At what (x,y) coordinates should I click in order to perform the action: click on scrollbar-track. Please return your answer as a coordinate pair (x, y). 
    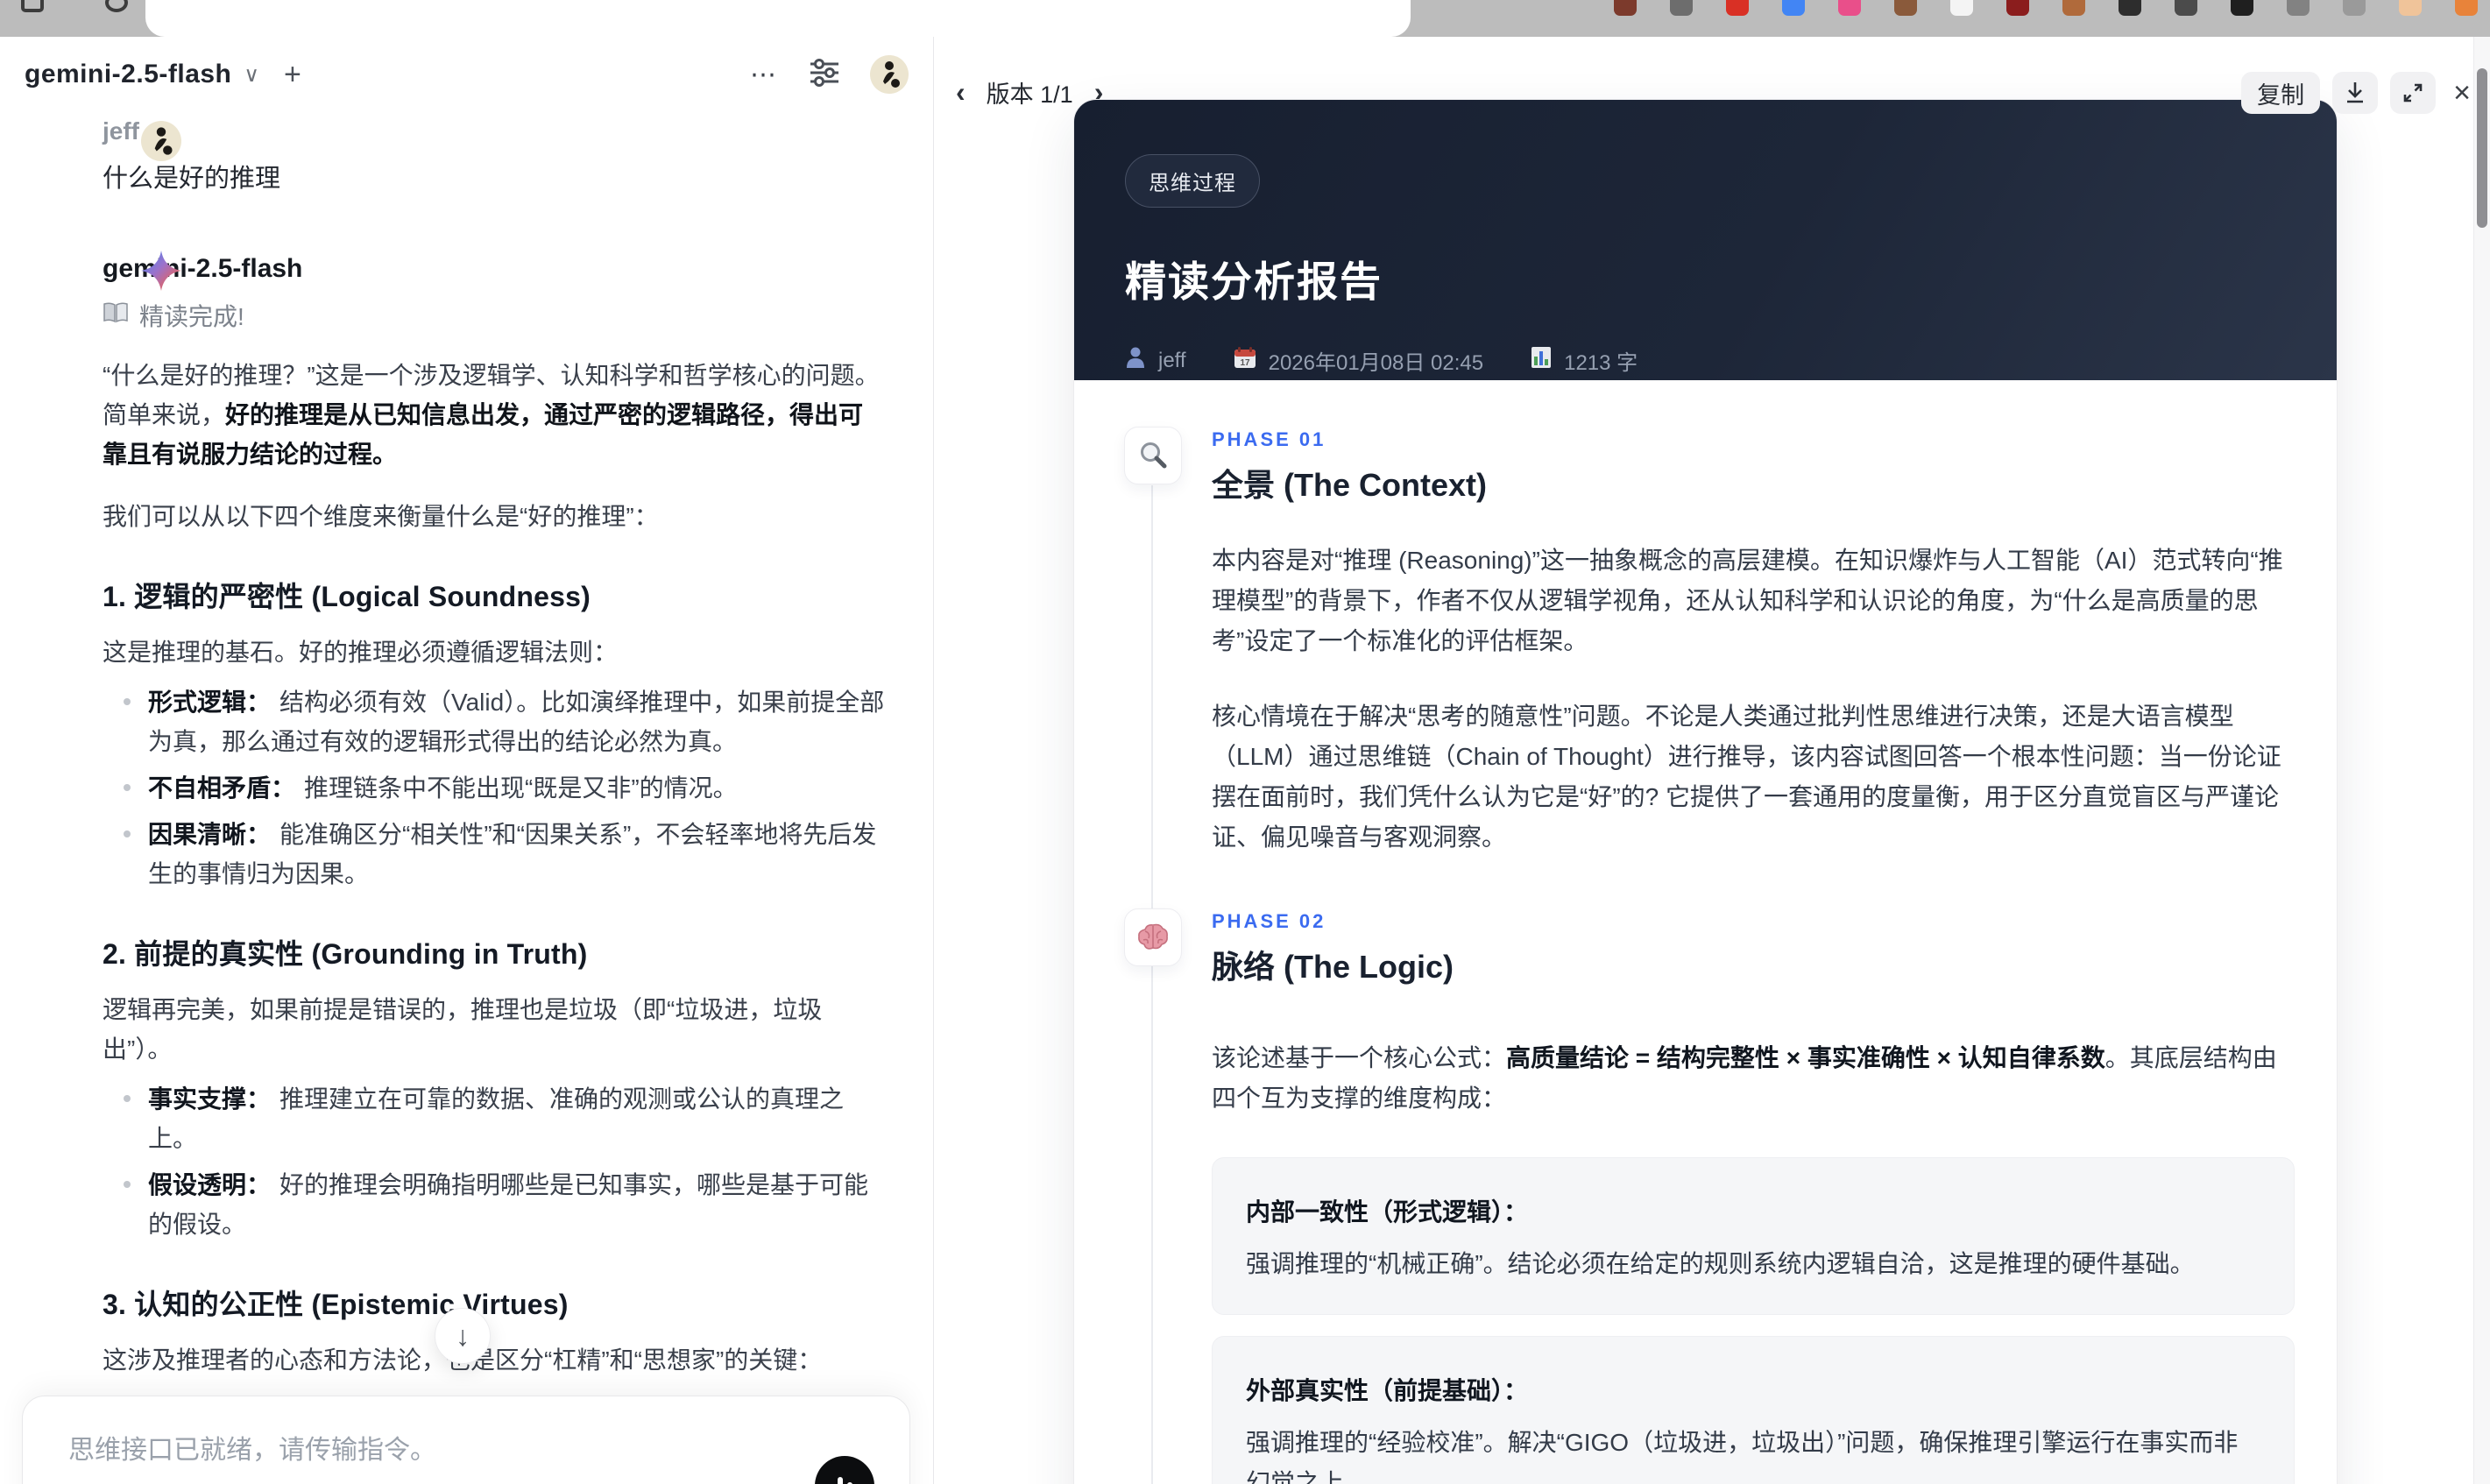
    Looking at the image, I should click on (2481, 760).